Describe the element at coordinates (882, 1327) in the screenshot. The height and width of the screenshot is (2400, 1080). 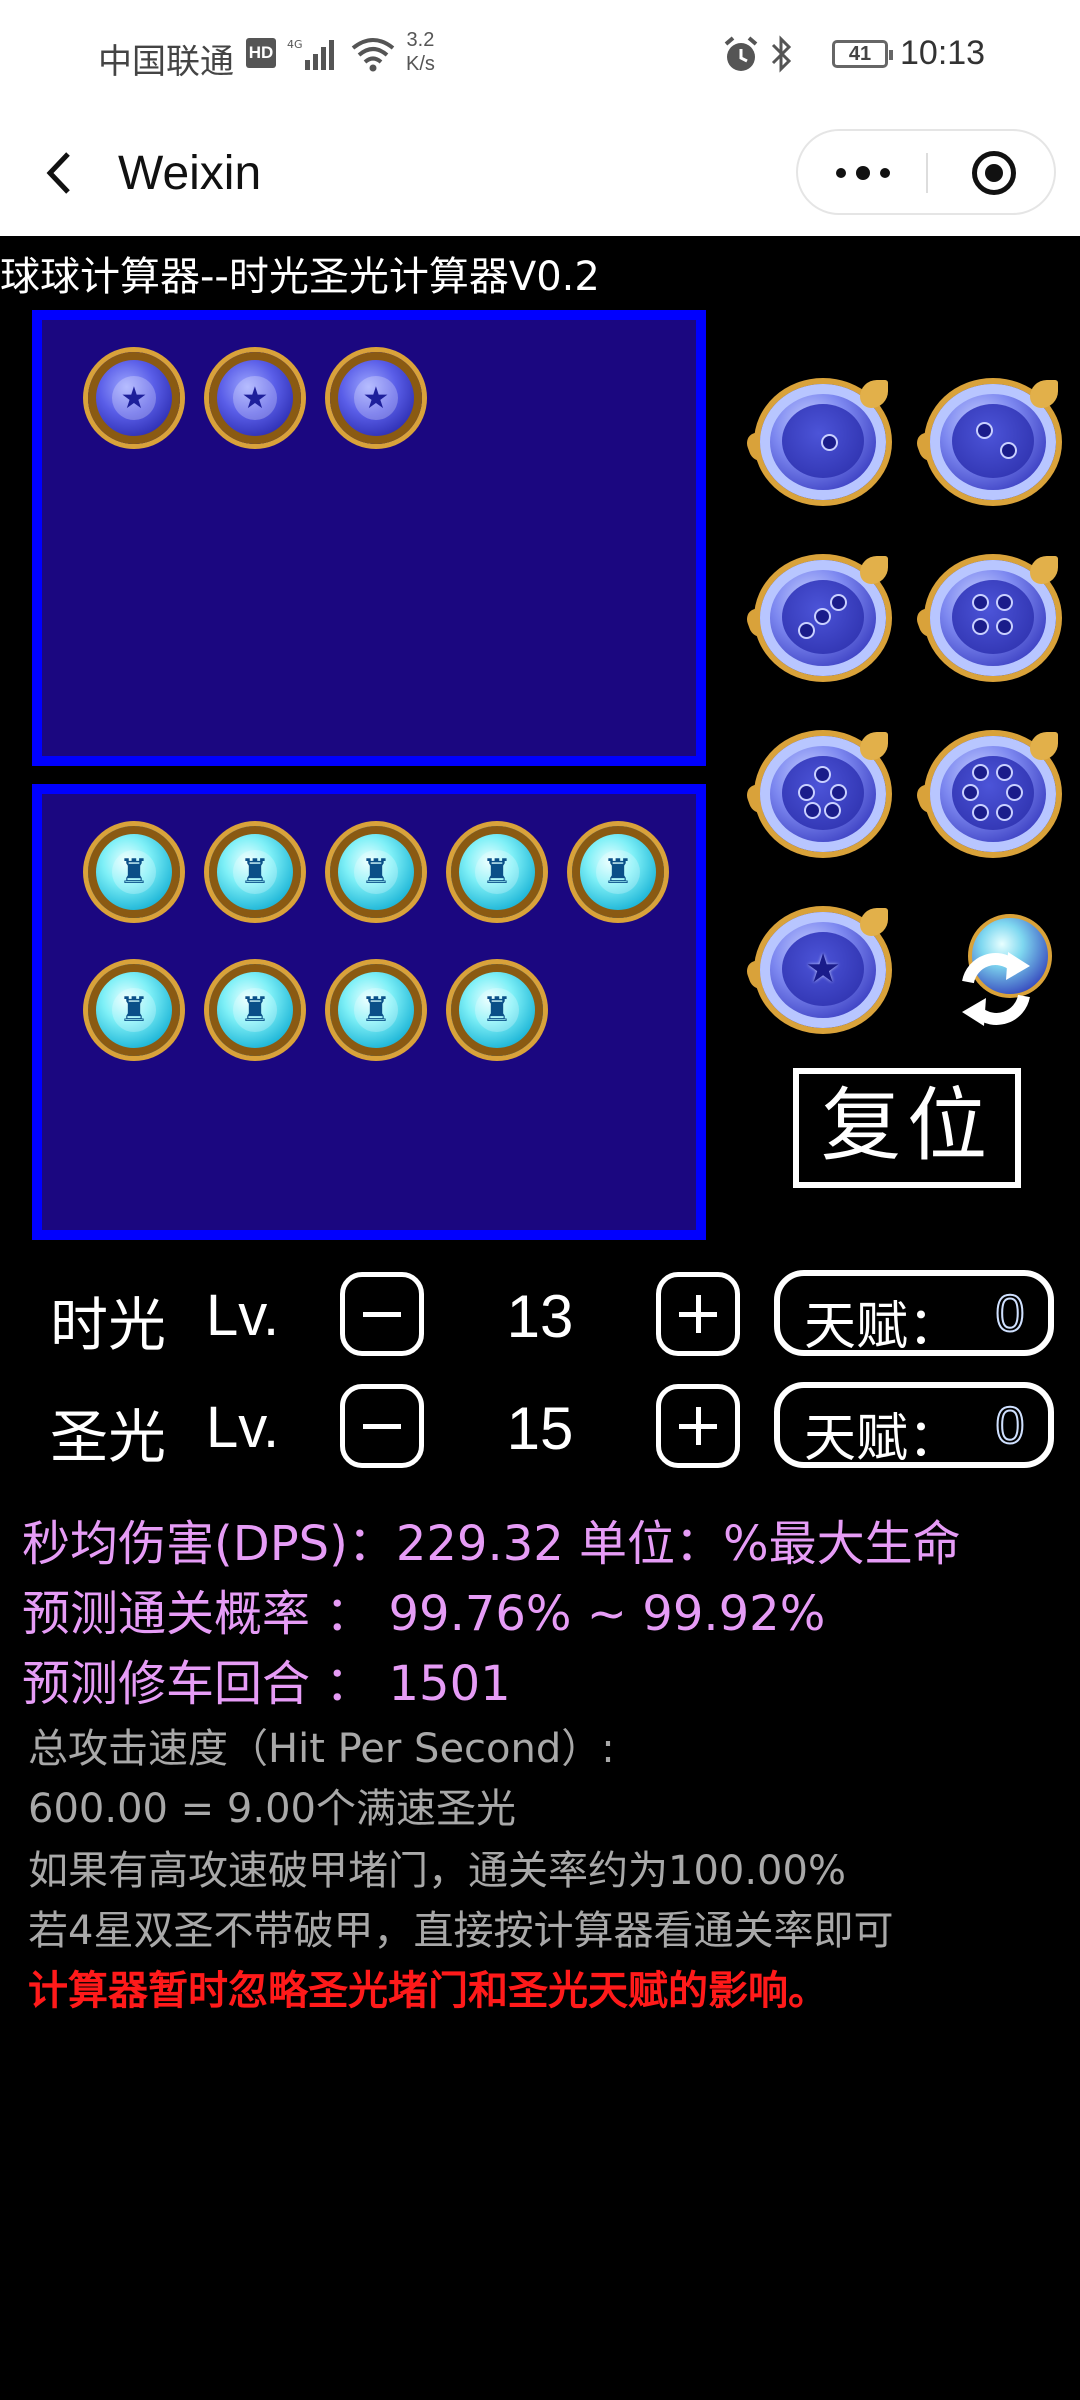
I see `time-talent-label: 天赋：` at that location.